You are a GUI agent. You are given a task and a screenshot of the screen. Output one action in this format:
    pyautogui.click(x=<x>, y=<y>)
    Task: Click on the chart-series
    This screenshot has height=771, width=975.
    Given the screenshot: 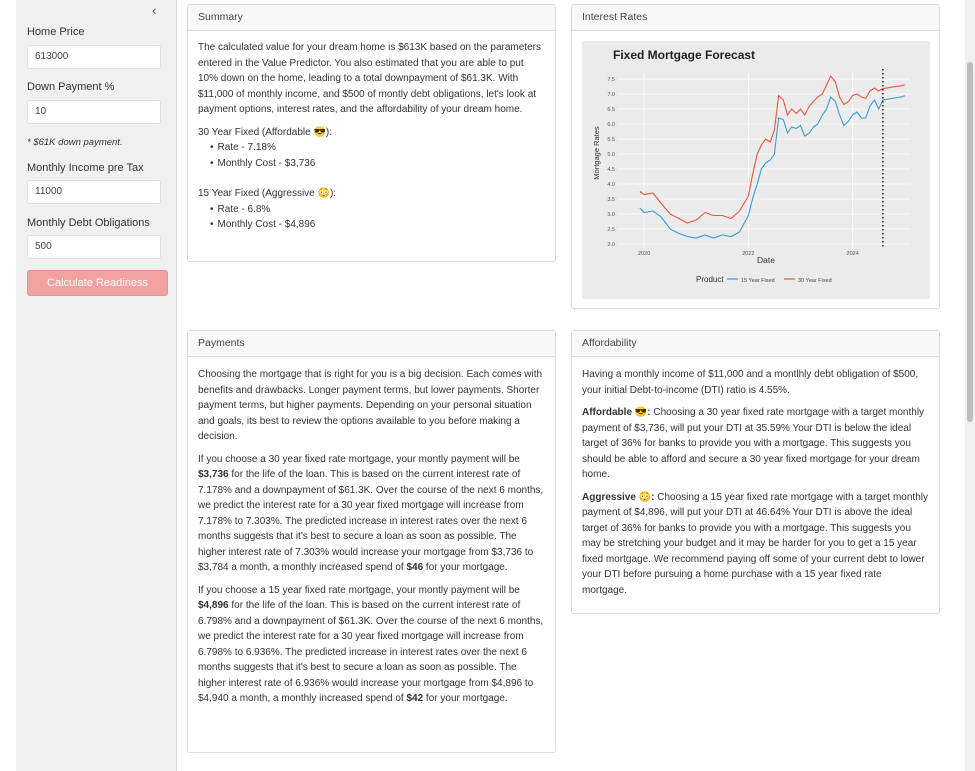 What is the action you would take?
    pyautogui.click(x=772, y=158)
    